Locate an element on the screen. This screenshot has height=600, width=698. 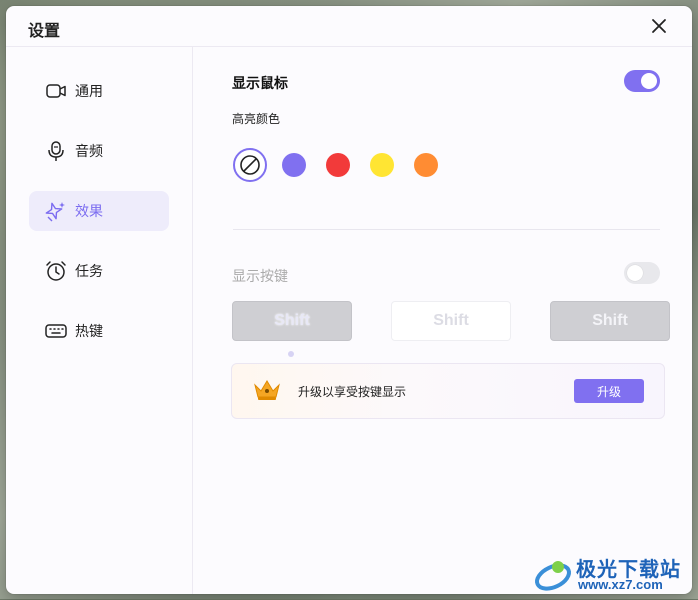
upgrade-banner: 升级以享受按键显示 升级 is located at coordinates (448, 391).